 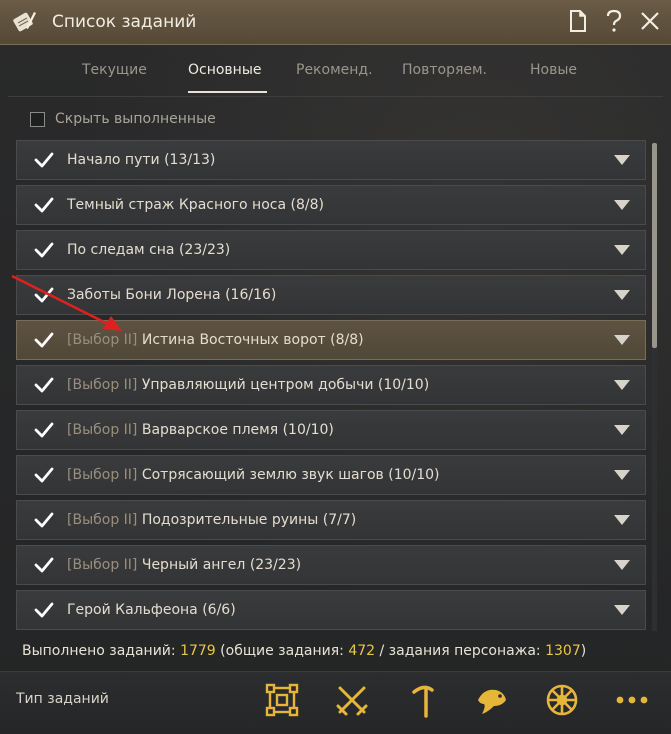 I want to click on quest-name: Подозрительные руины, so click(x=230, y=520).